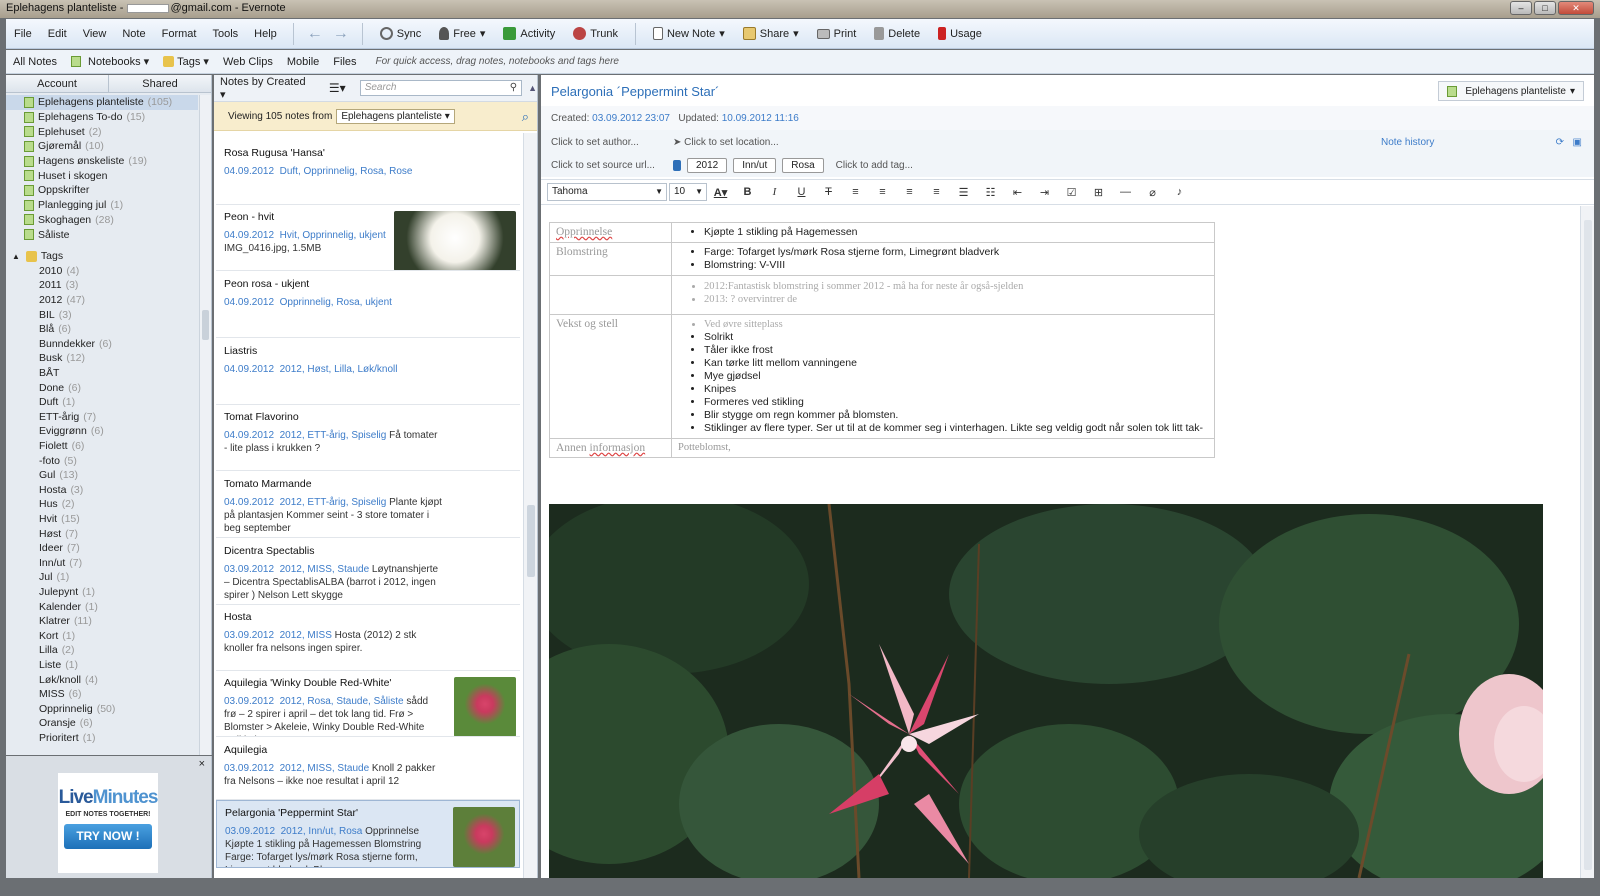 This screenshot has width=1600, height=896. I want to click on sidebar-notebook-item: Skoghagen (28), so click(102, 220).